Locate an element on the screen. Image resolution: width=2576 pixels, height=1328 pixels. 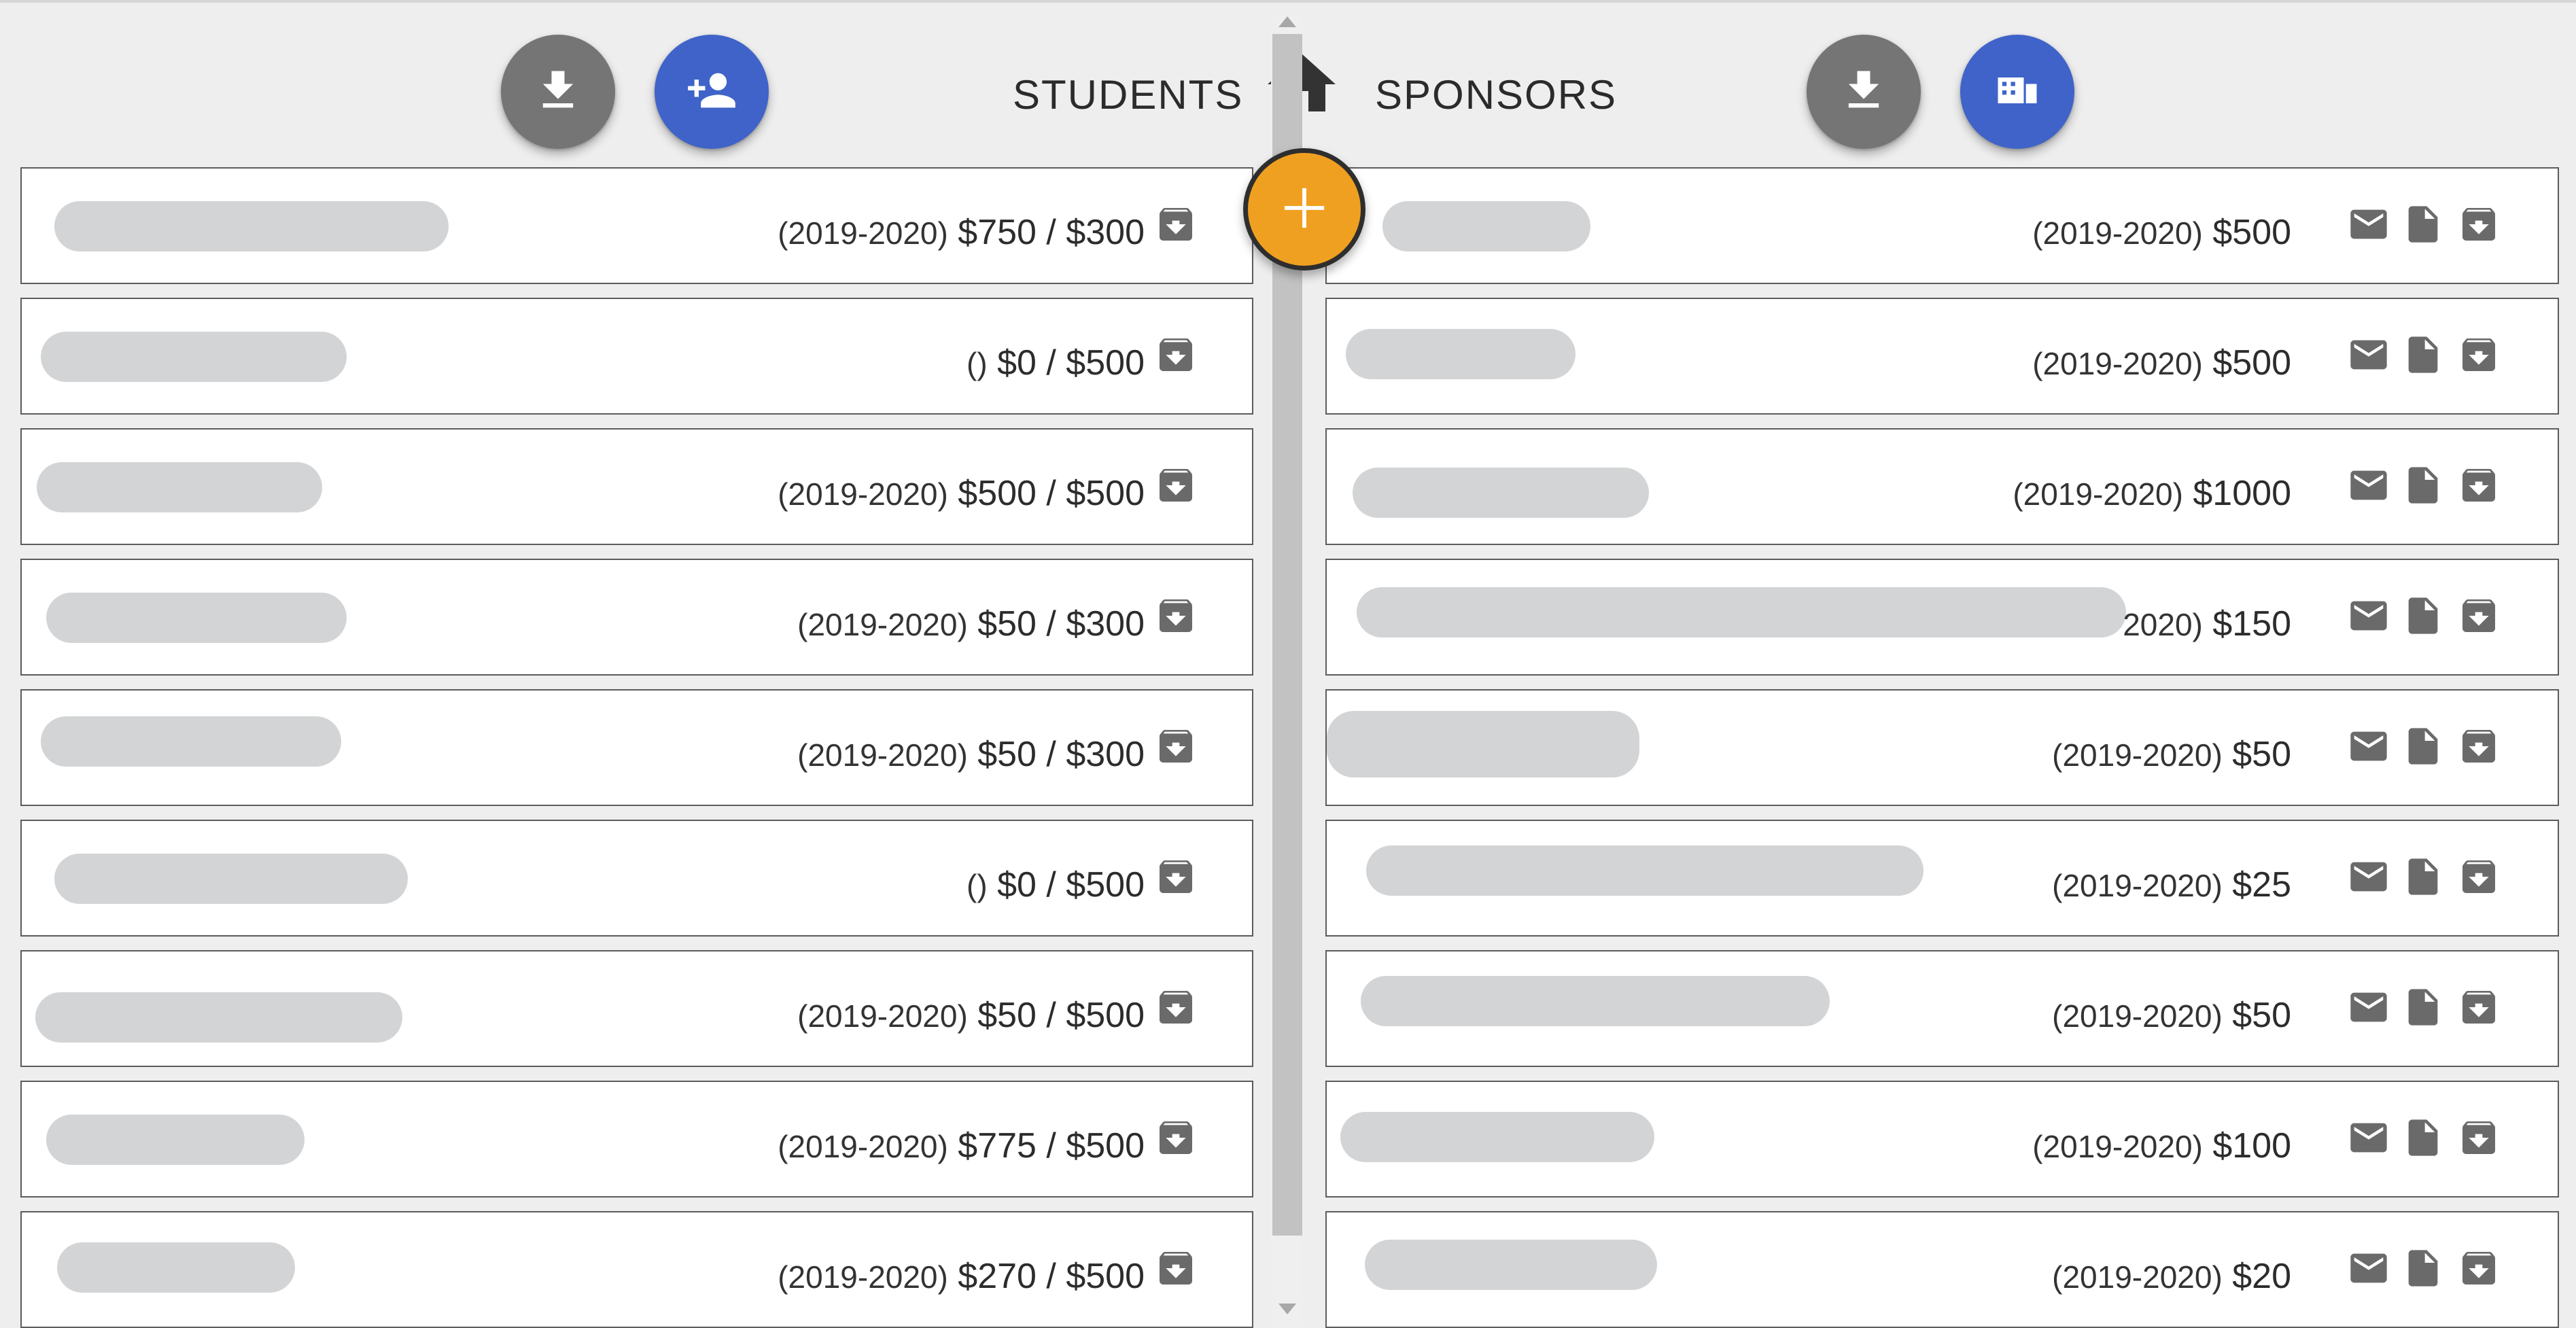
sponsor-pledge: $20 is located at coordinates (2261, 1276).